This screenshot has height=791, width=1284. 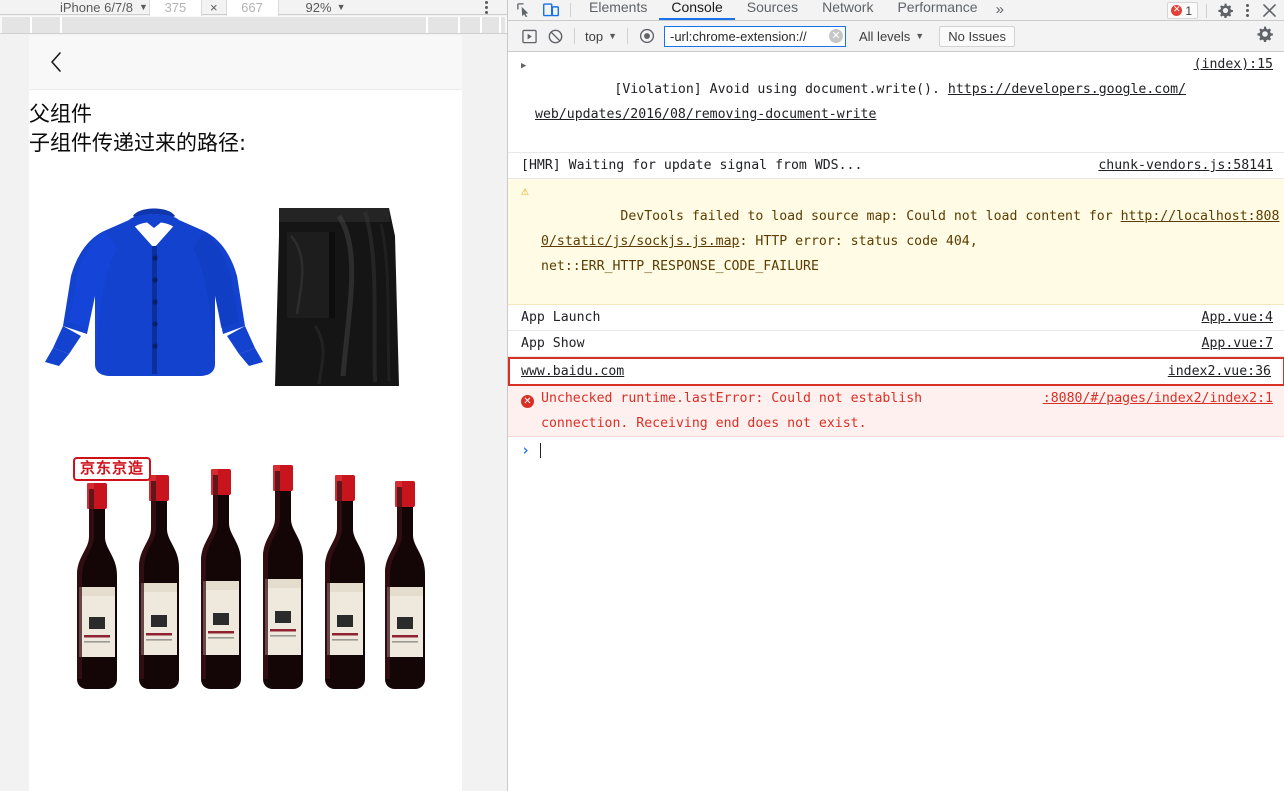 I want to click on prompt-chevron-icon: ›, so click(x=526, y=450).